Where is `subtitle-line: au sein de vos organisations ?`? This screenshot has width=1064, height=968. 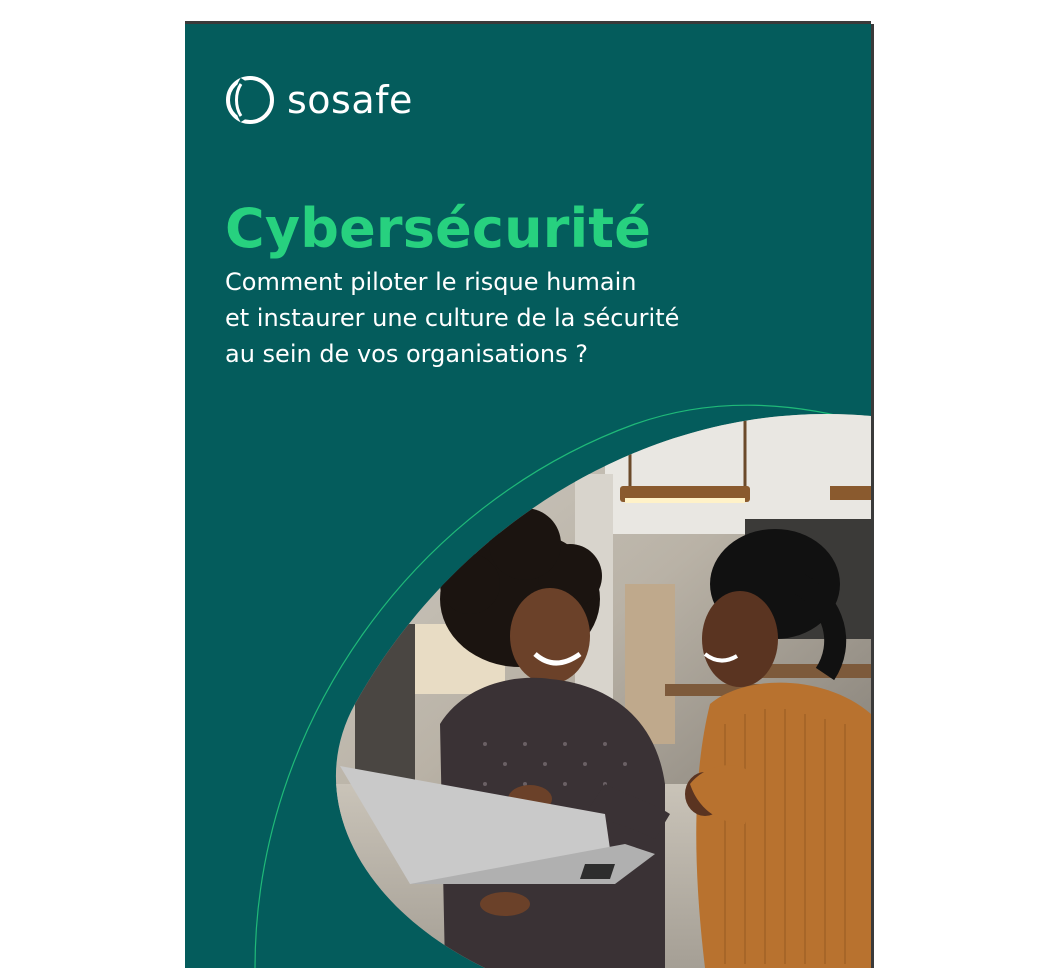
subtitle-line: au sein de vos organisations ? is located at coordinates (406, 354).